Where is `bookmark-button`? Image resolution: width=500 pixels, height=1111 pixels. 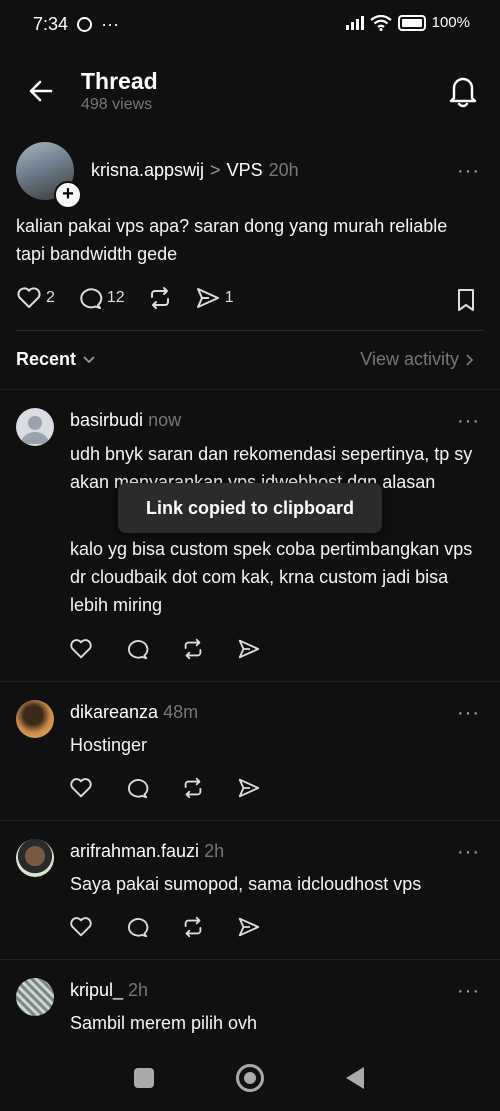
bookmark-button is located at coordinates (466, 302).